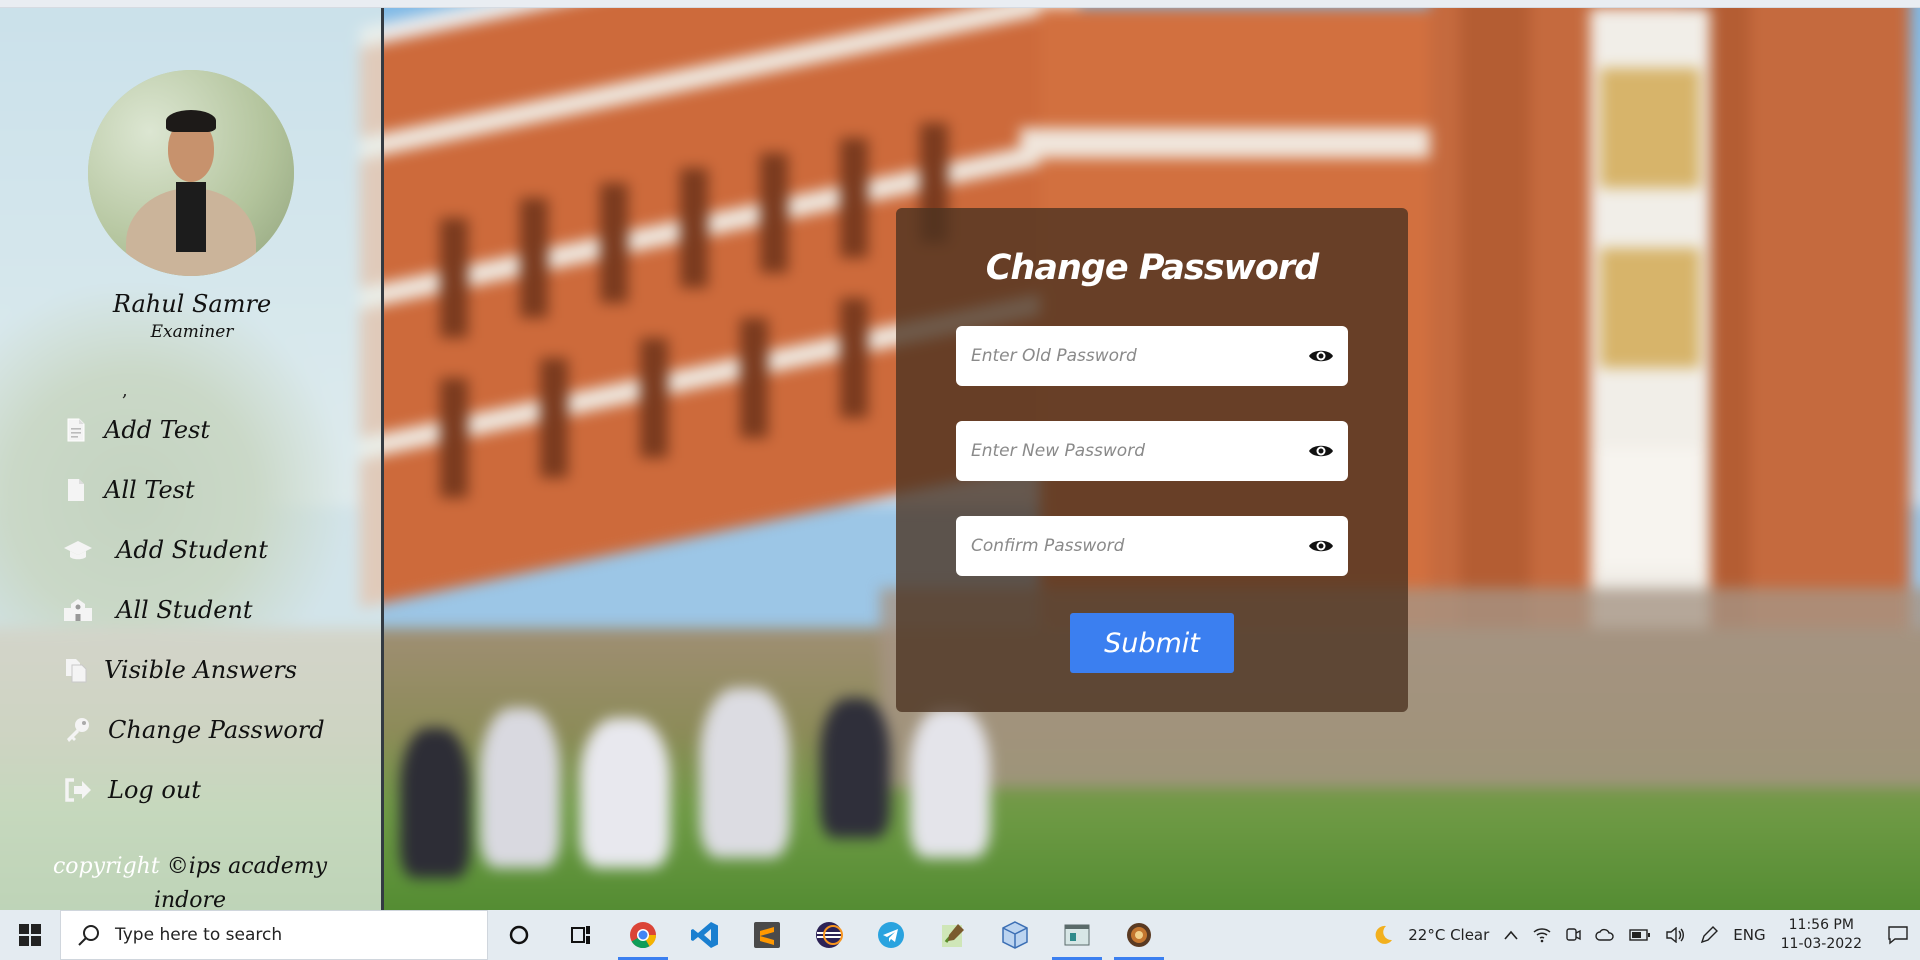  Describe the element at coordinates (519, 935) in the screenshot. I see `cortana-icon` at that location.